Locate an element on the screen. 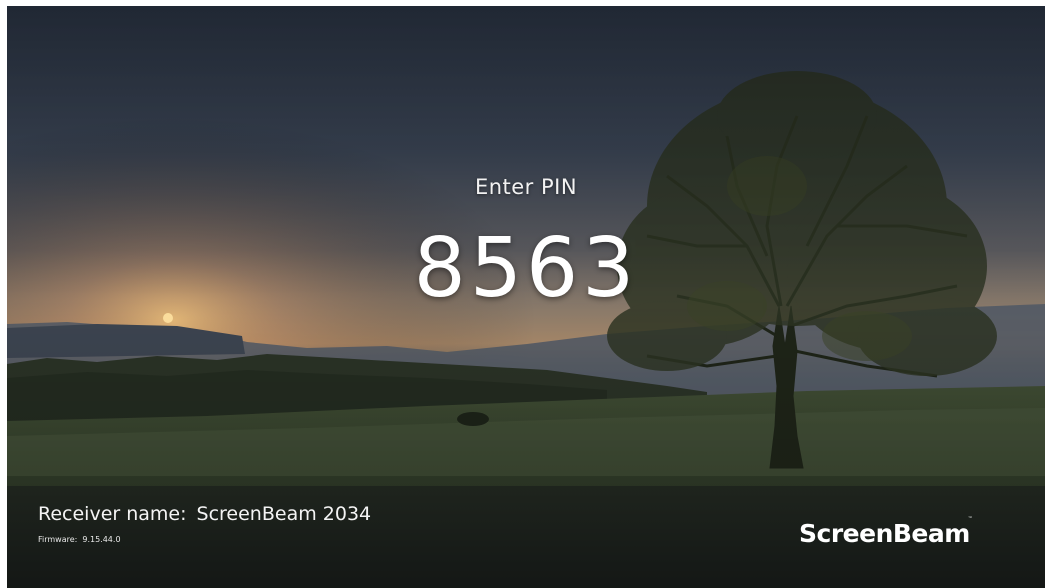 The image size is (1045, 588). pin-prompt: Enter PIN is located at coordinates (526, 187).